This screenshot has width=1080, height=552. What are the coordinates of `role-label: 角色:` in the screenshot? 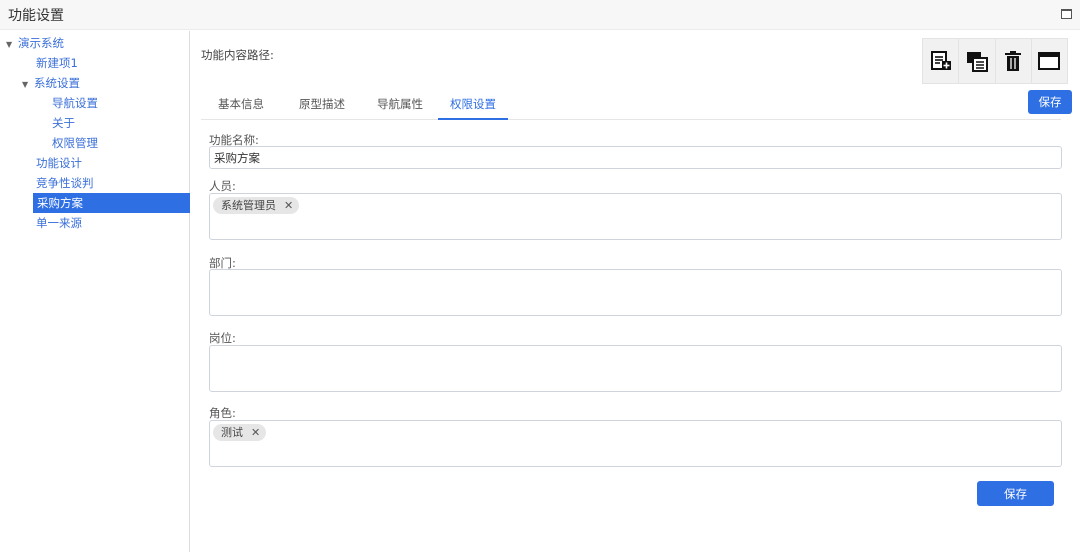 It's located at (222, 413).